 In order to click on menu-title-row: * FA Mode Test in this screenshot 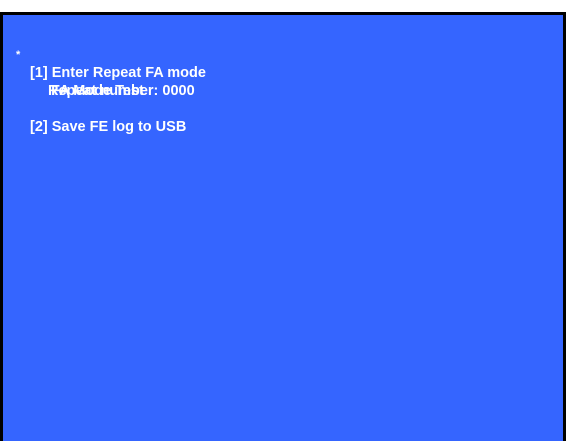, I will do `click(111, 72)`.